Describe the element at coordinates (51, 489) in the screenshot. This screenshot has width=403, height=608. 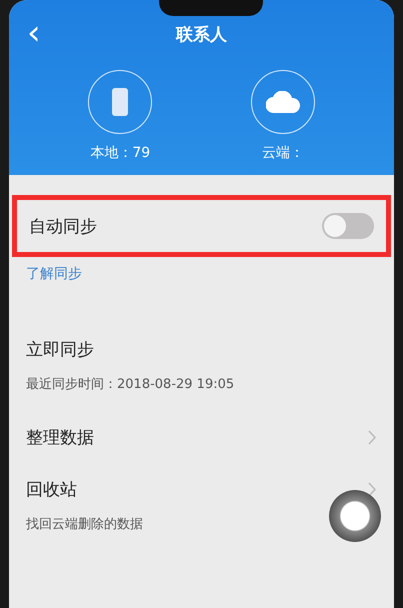
I see `menu-item: 回收站` at that location.